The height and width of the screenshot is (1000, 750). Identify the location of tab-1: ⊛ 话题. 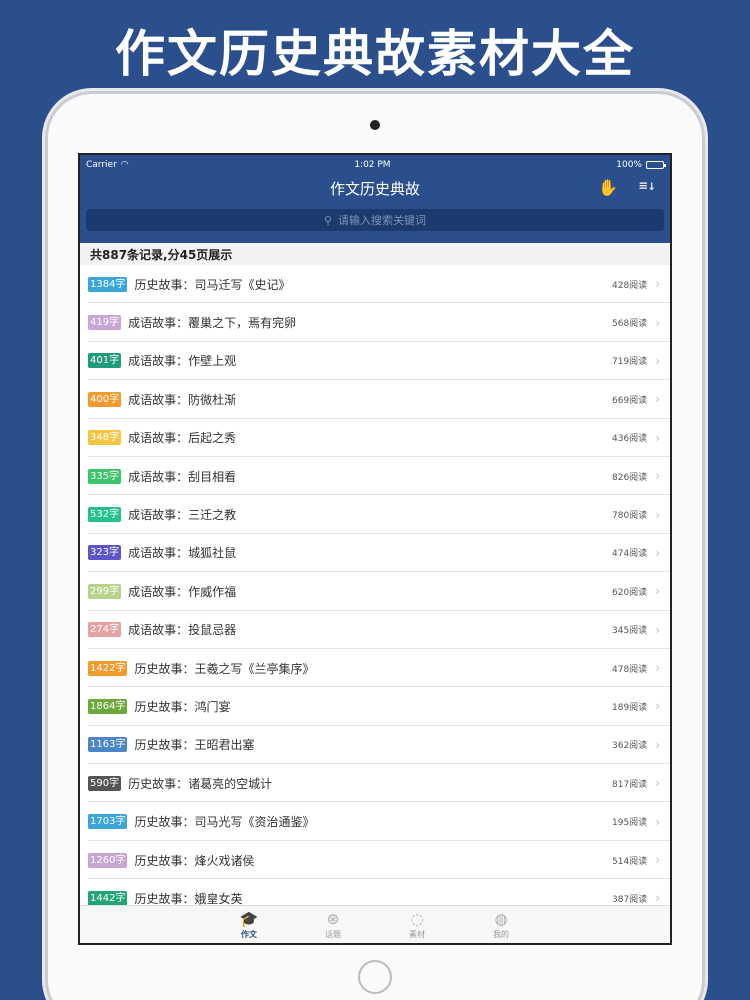
(333, 924).